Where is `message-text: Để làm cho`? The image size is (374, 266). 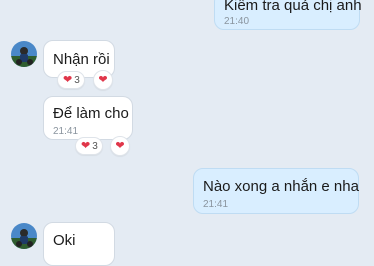 message-text: Để làm cho is located at coordinates (91, 113).